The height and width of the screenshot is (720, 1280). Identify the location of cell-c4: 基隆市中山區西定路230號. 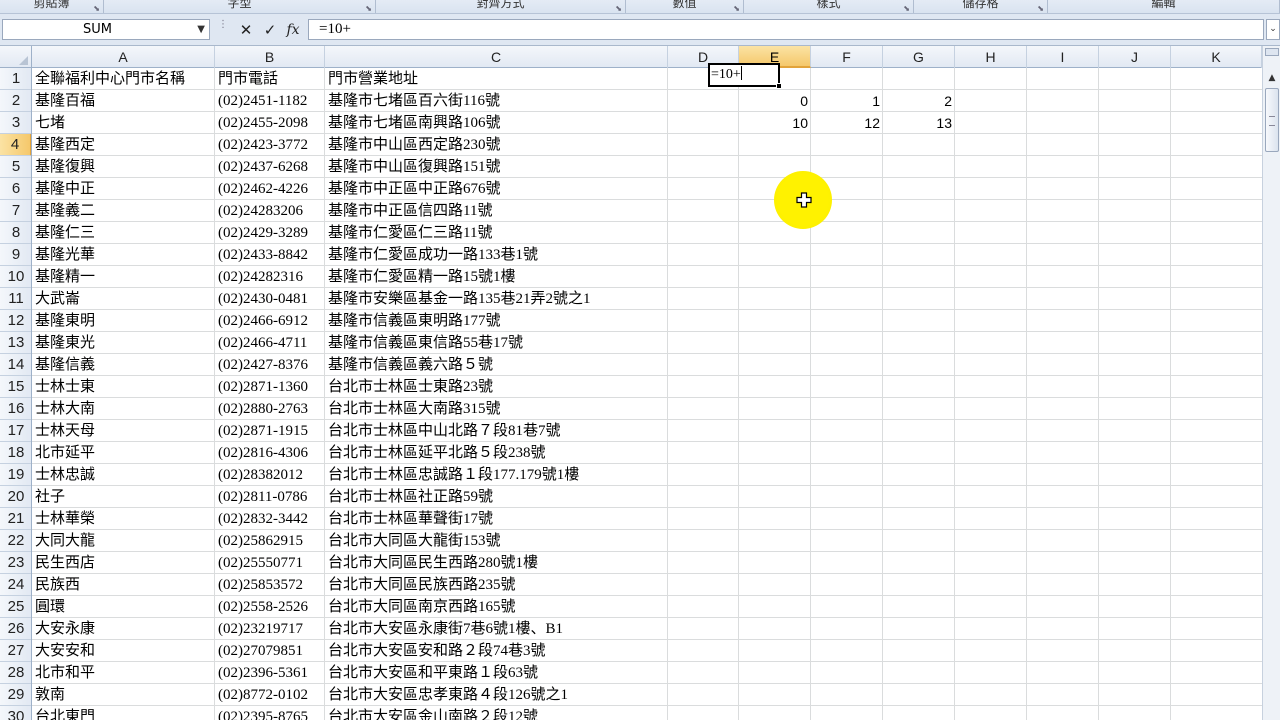
(496, 145).